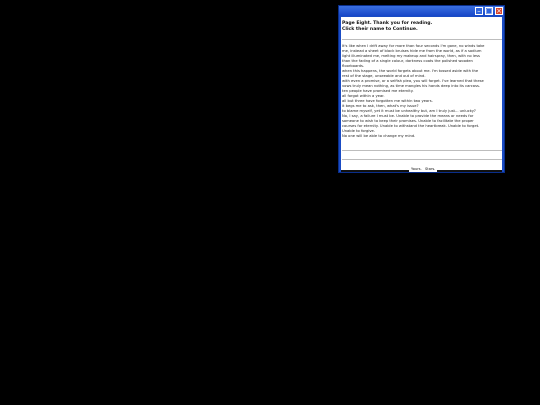 Image resolution: width=540 pixels, height=405 pixels. I want to click on stars-link: Stars., so click(430, 169).